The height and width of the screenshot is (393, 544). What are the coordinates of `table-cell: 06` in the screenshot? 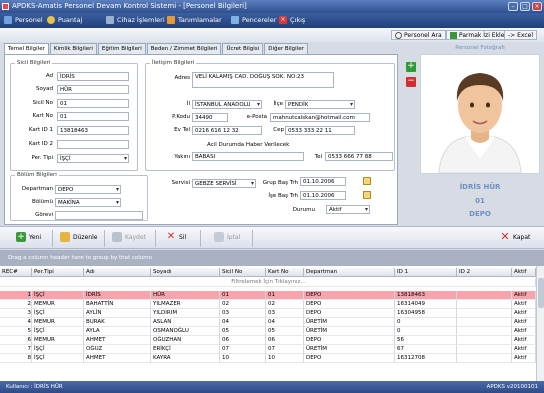 It's located at (285, 340).